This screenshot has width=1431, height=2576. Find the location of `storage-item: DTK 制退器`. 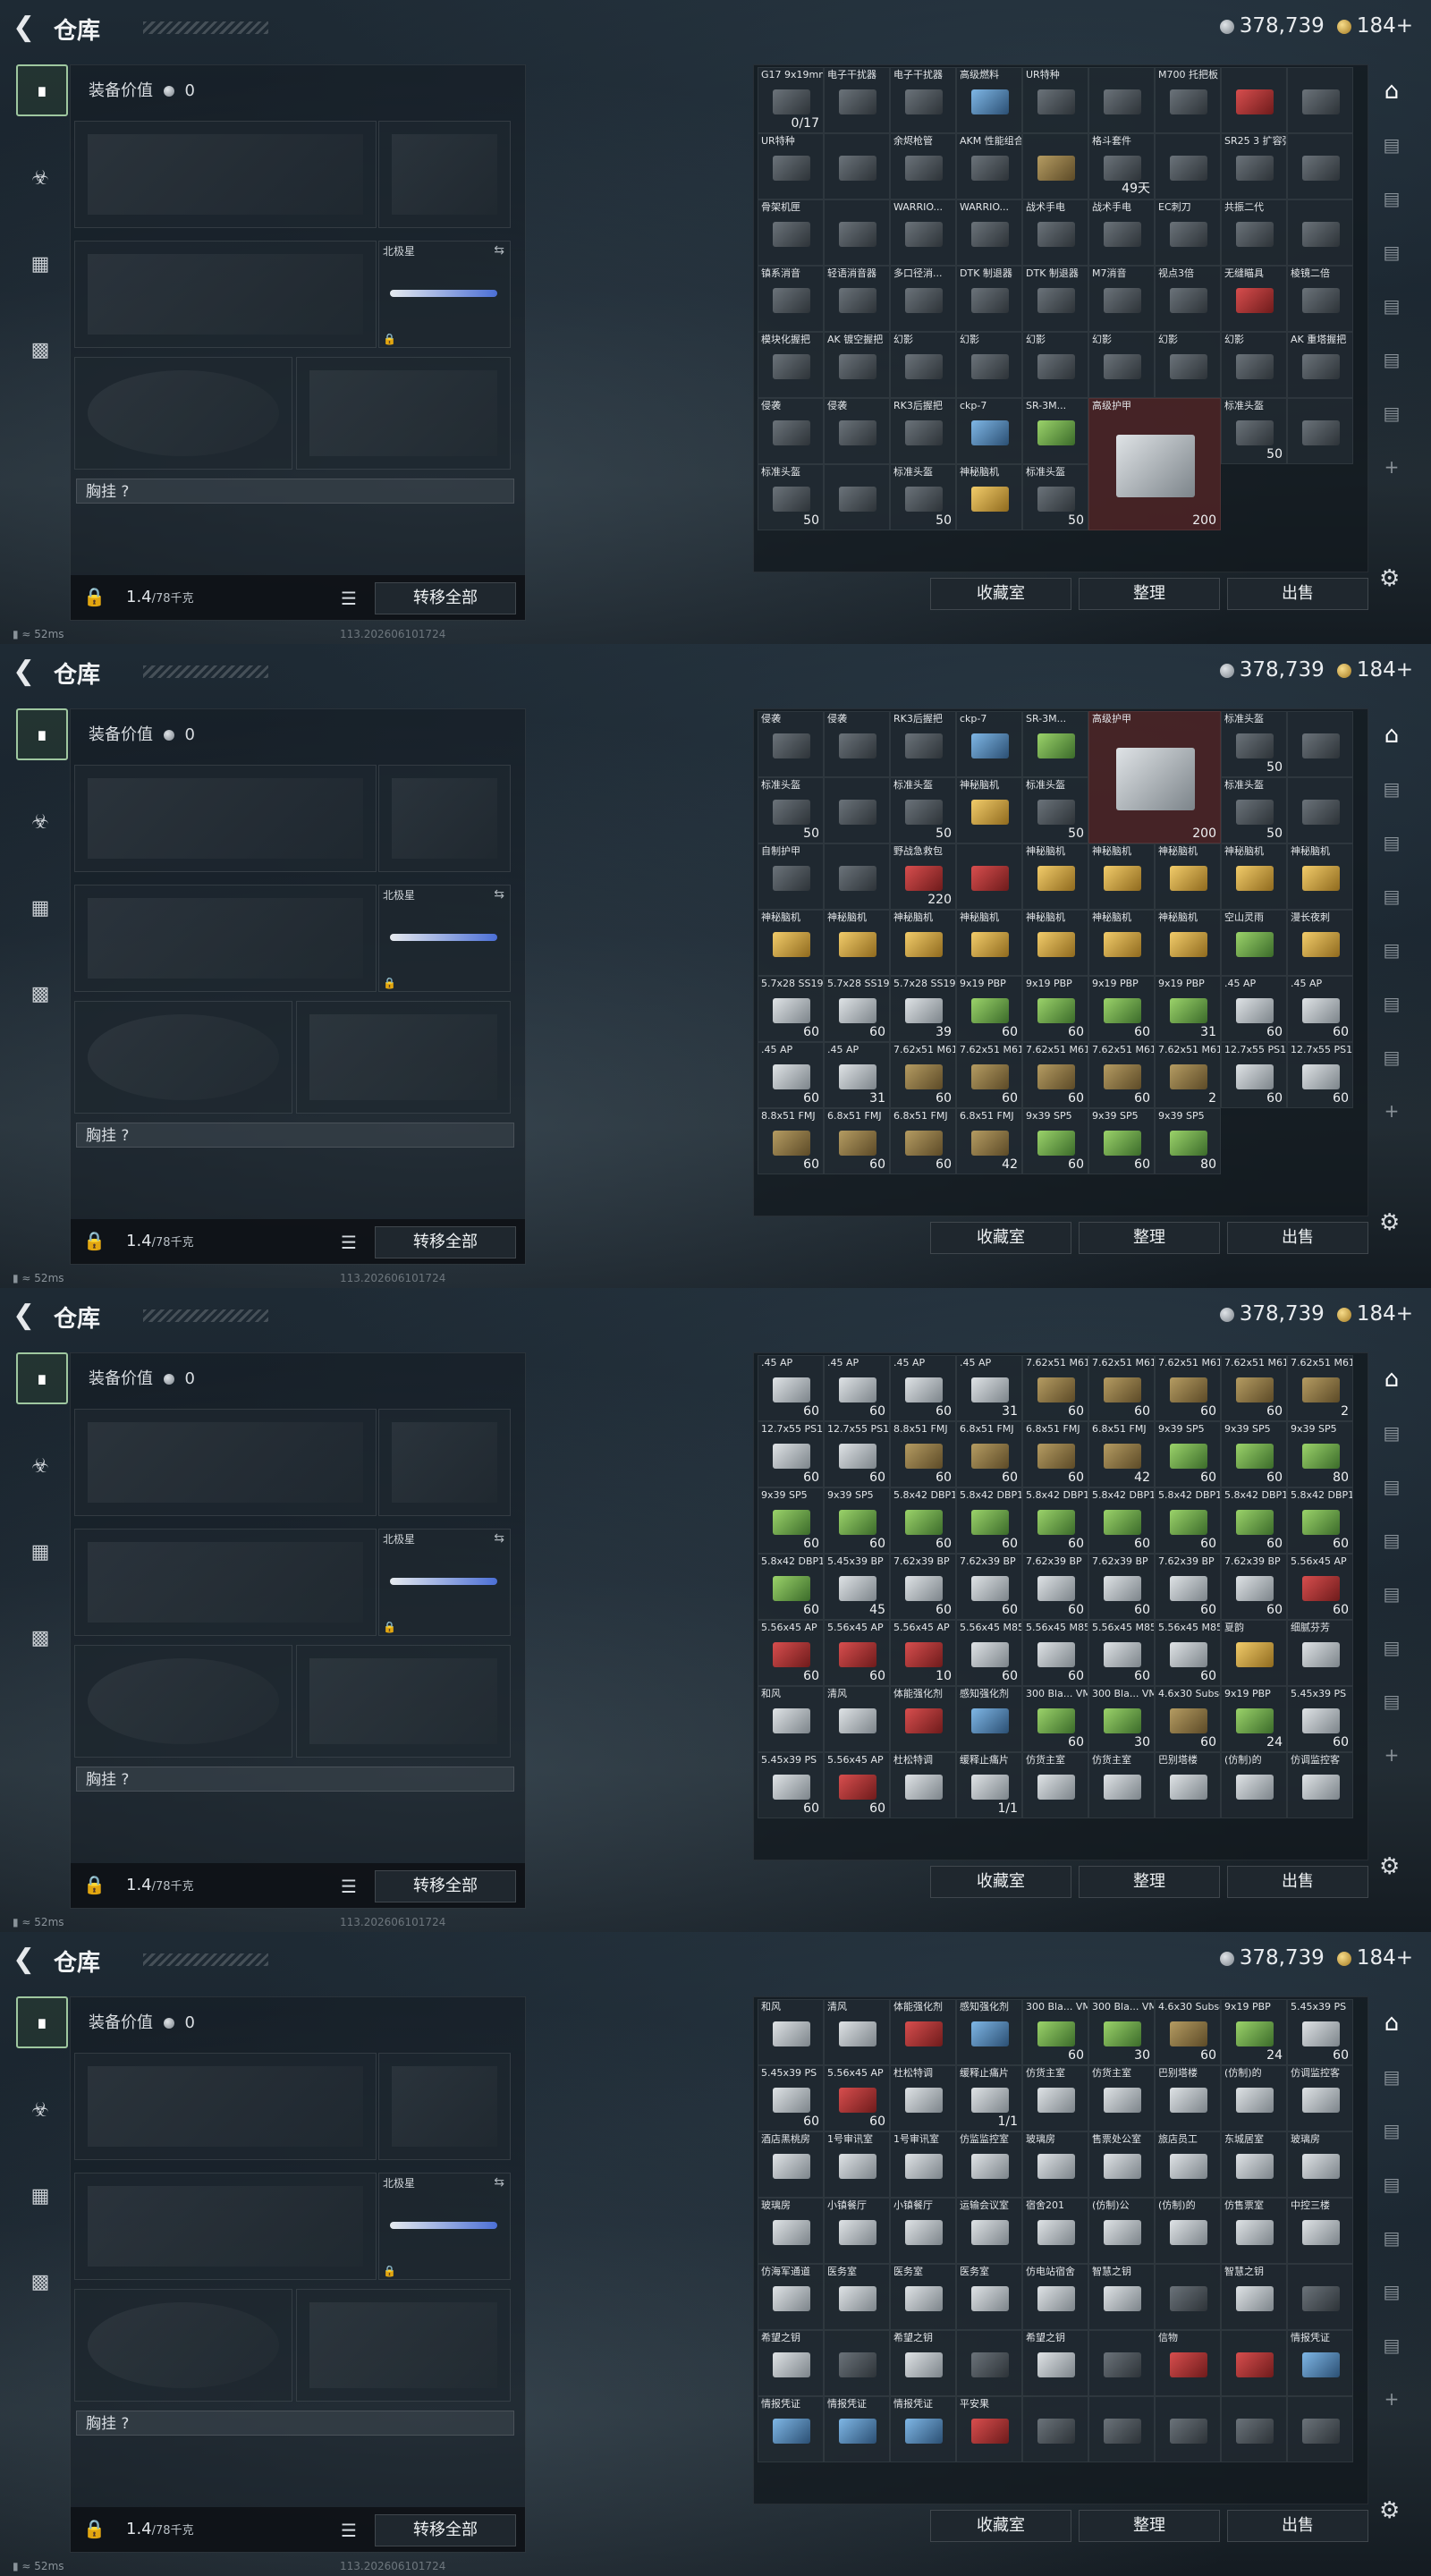

storage-item: DTK 制退器 is located at coordinates (989, 299).